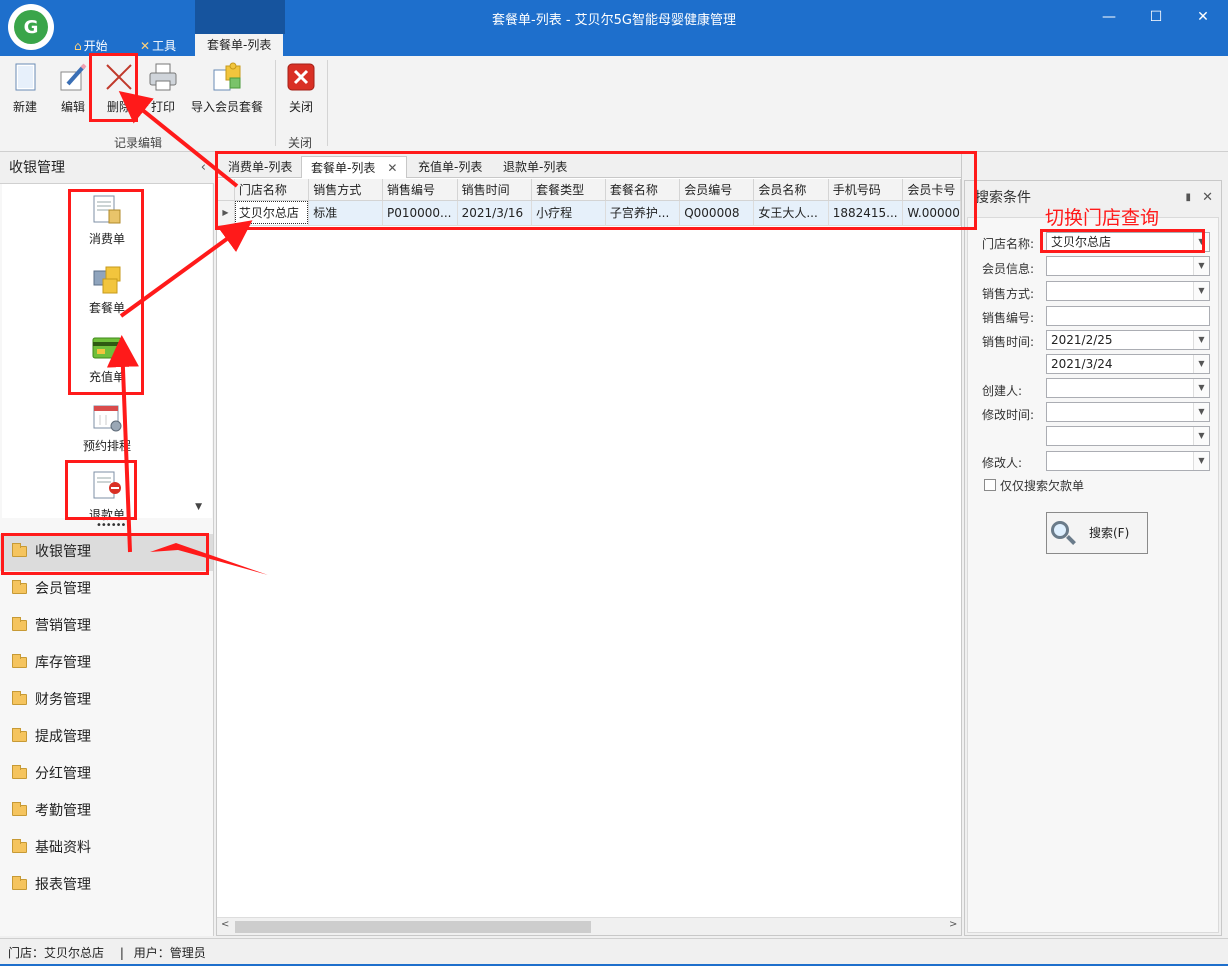  What do you see at coordinates (1128, 291) in the screenshot?
I see `sale-method-select: ▼` at bounding box center [1128, 291].